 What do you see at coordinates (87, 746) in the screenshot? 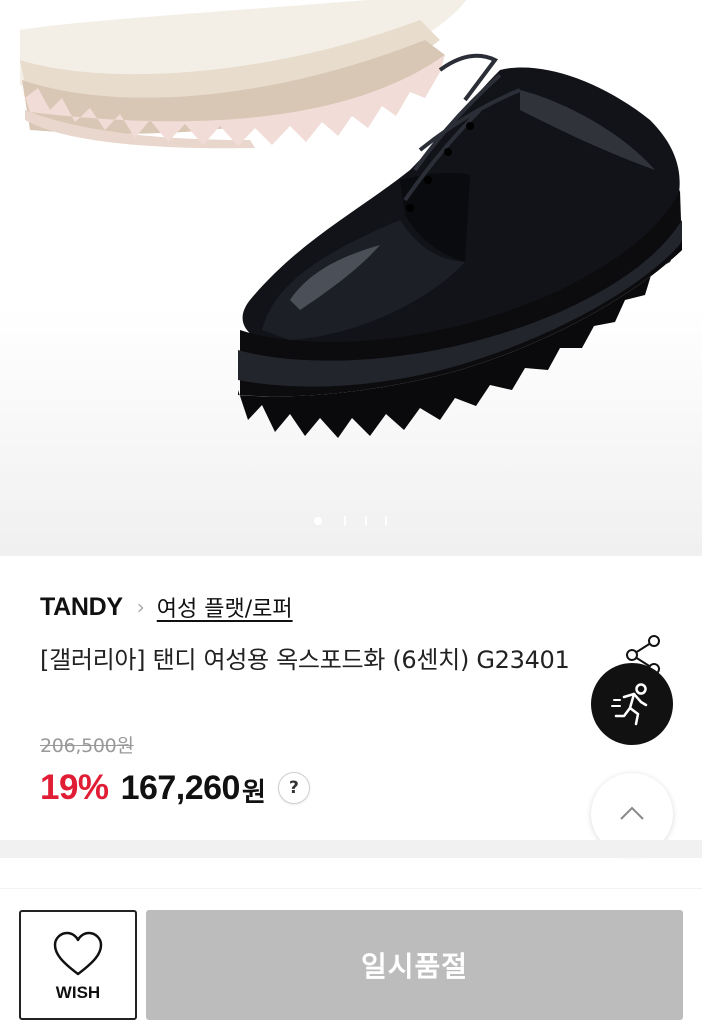
I see `original-price: 206,500원` at bounding box center [87, 746].